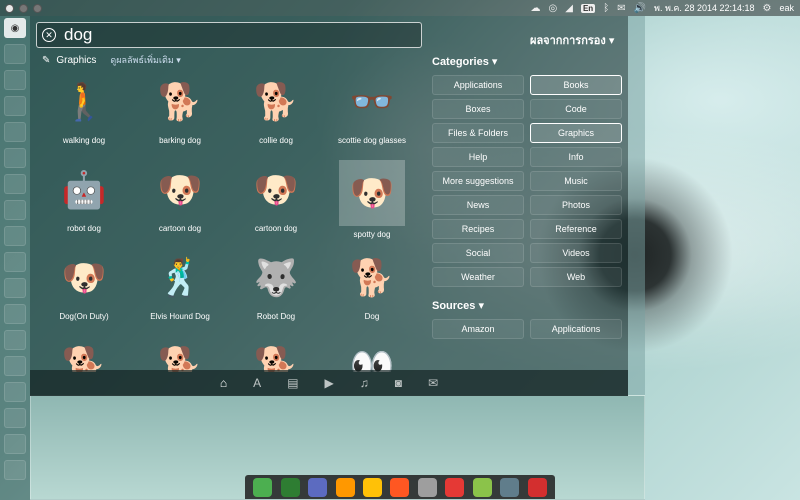 The height and width of the screenshot is (500, 800). What do you see at coordinates (478, 181) in the screenshot?
I see `filter-more-suggestions: More suggestions` at bounding box center [478, 181].